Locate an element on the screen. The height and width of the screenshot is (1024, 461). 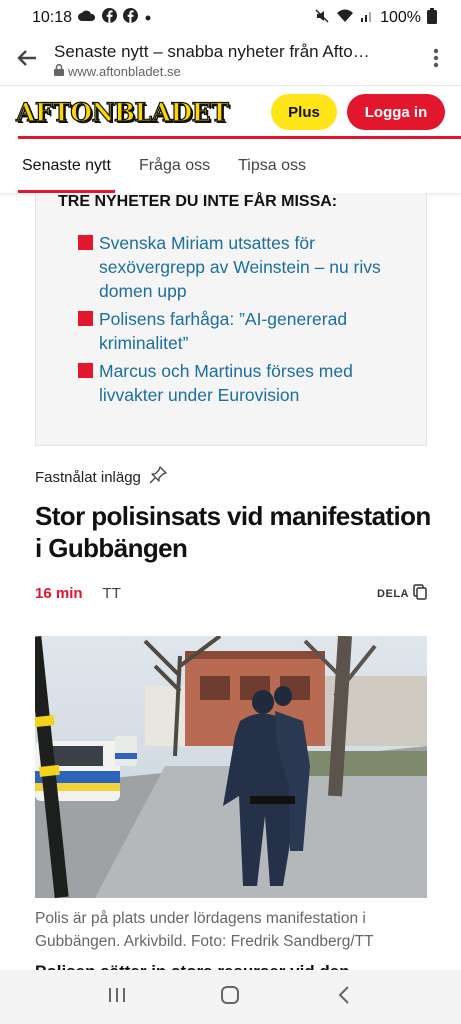
pin-icon is located at coordinates (158, 477).